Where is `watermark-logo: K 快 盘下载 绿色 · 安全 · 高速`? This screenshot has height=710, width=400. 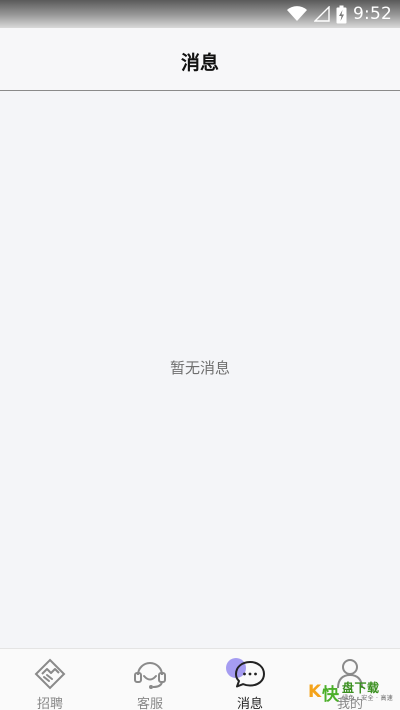 watermark-logo: K 快 盘下载 绿色 · 安全 · 高速 is located at coordinates (351, 692).